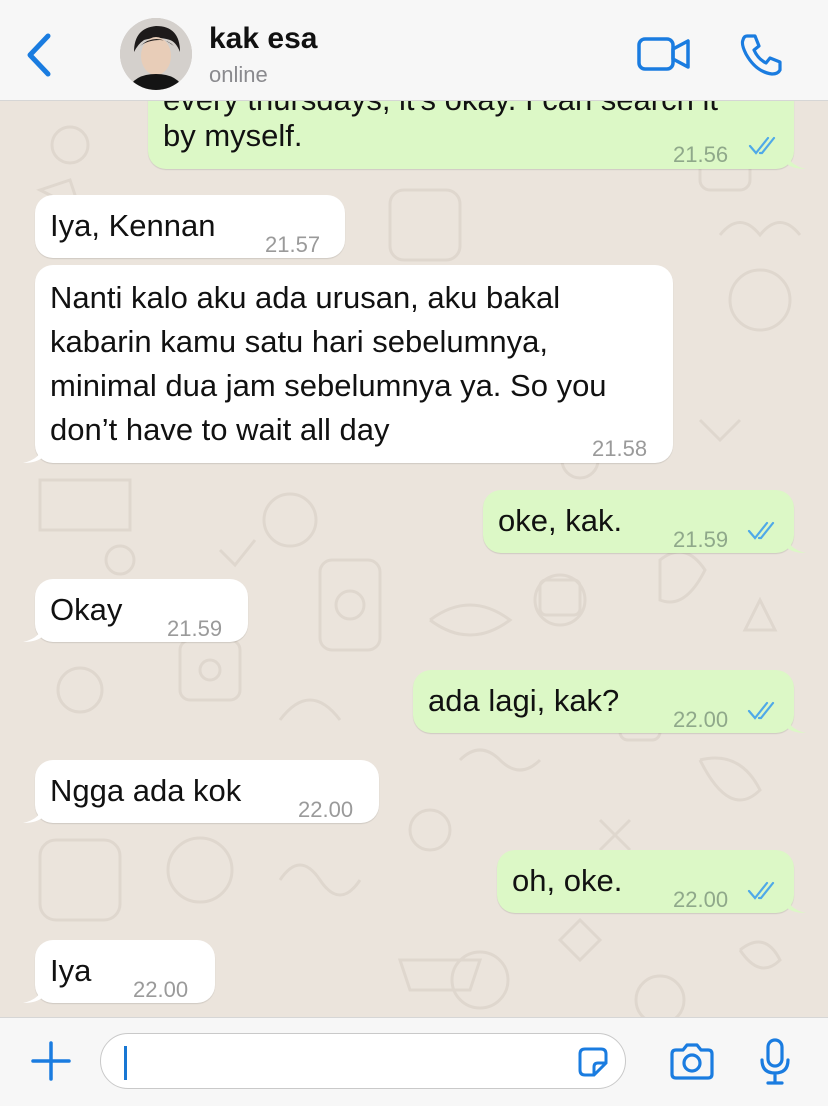  What do you see at coordinates (299, 341) in the screenshot?
I see `message-text-line: kabarin kamu satu hari sebelumnya,` at bounding box center [299, 341].